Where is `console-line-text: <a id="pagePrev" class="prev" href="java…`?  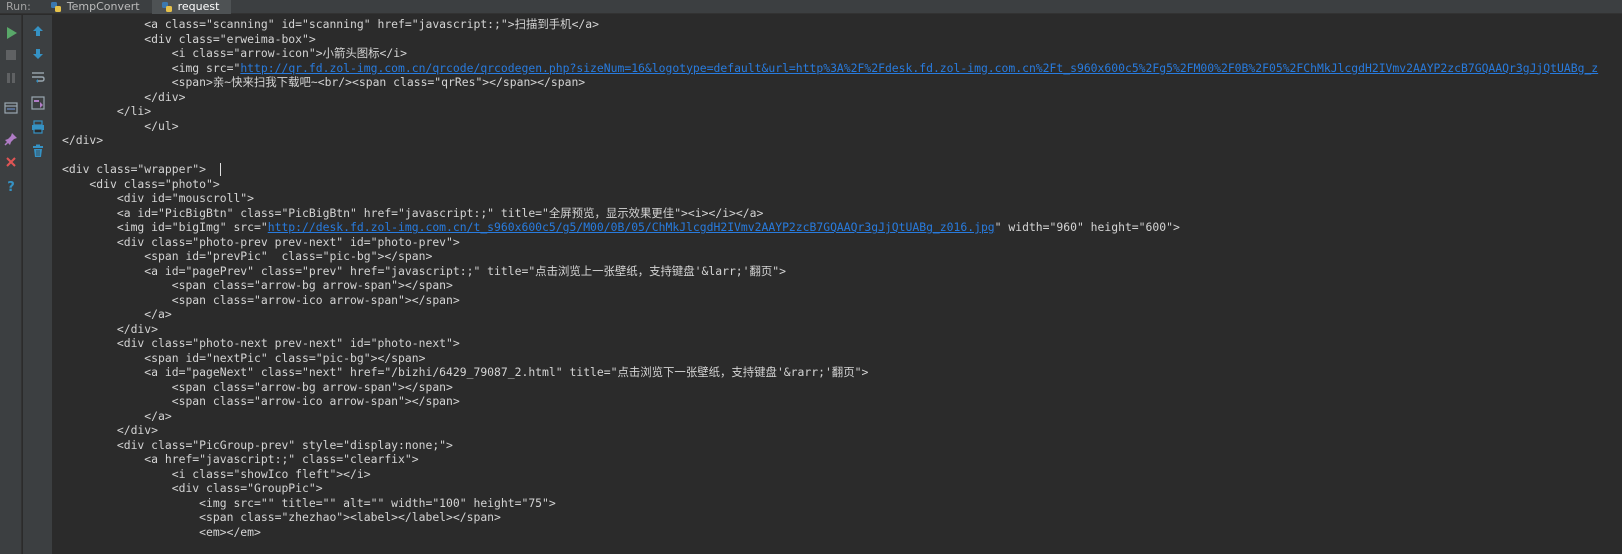
console-line-text: <a id="pagePrev" class="prev" href="java… is located at coordinates (424, 270).